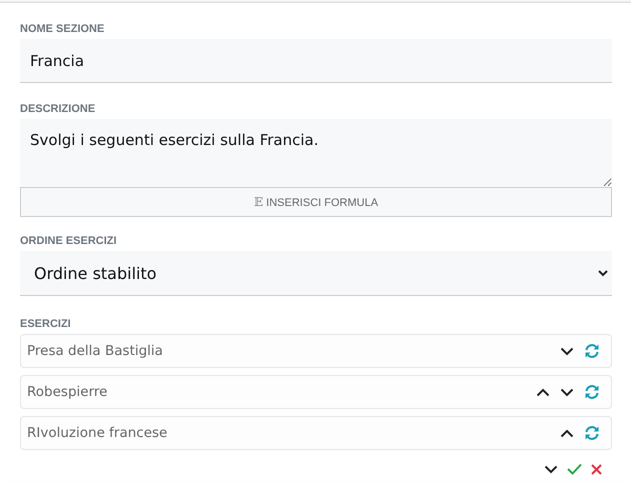 This screenshot has width=631, height=502. What do you see at coordinates (316, 61) in the screenshot?
I see `input-field: Francia` at bounding box center [316, 61].